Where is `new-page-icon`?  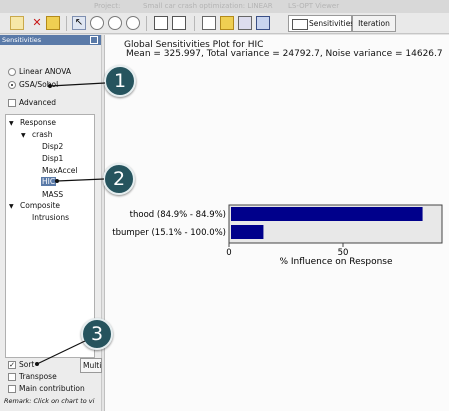
new-page-icon is located at coordinates (17, 23).